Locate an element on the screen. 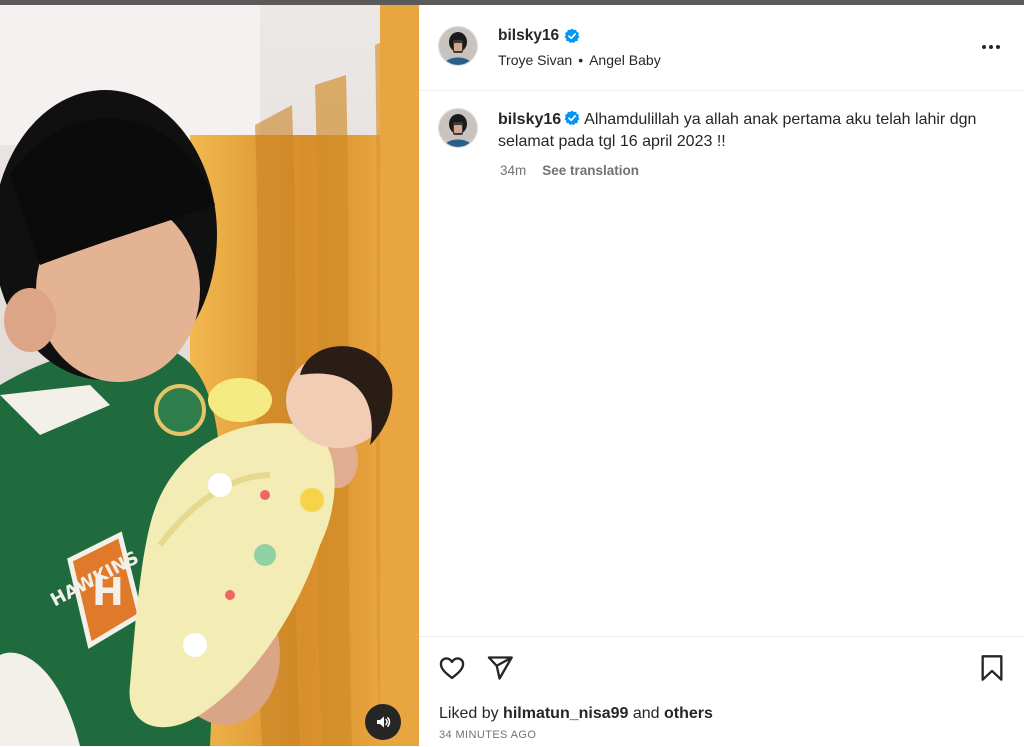 Image resolution: width=1024 pixels, height=747 pixels. audio-attribution: Troye Sivan • Angel Baby is located at coordinates (579, 60).